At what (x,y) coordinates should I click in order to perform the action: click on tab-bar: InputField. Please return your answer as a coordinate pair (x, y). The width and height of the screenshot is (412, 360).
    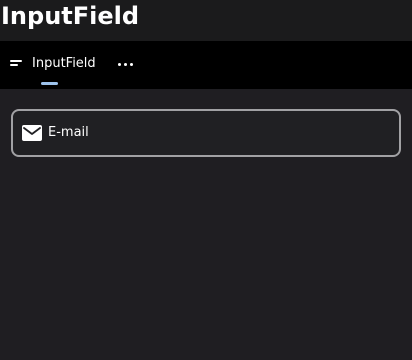
    Looking at the image, I should click on (206, 65).